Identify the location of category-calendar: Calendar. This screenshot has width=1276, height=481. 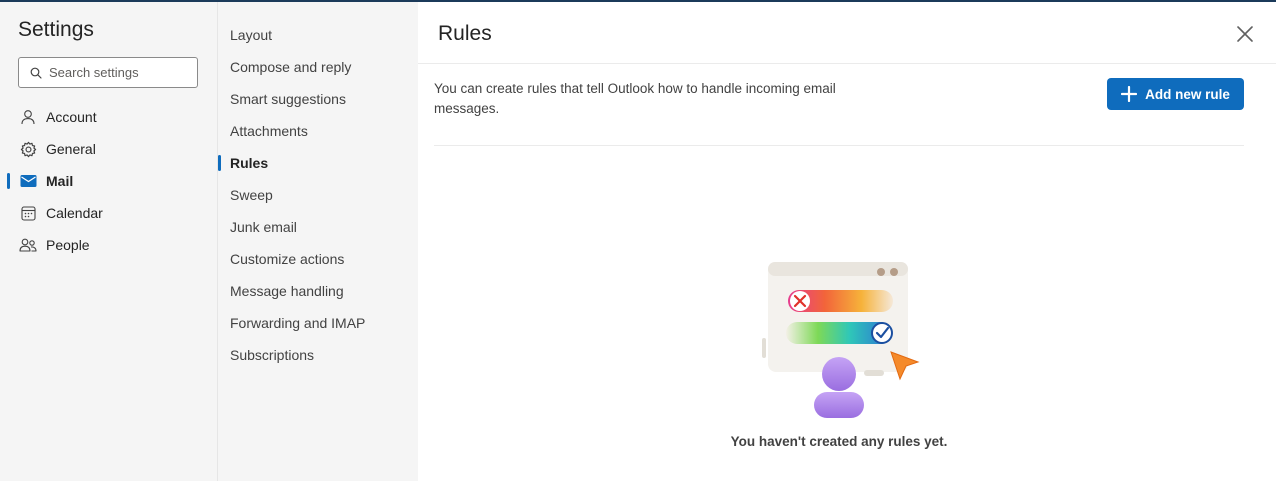
(108, 213).